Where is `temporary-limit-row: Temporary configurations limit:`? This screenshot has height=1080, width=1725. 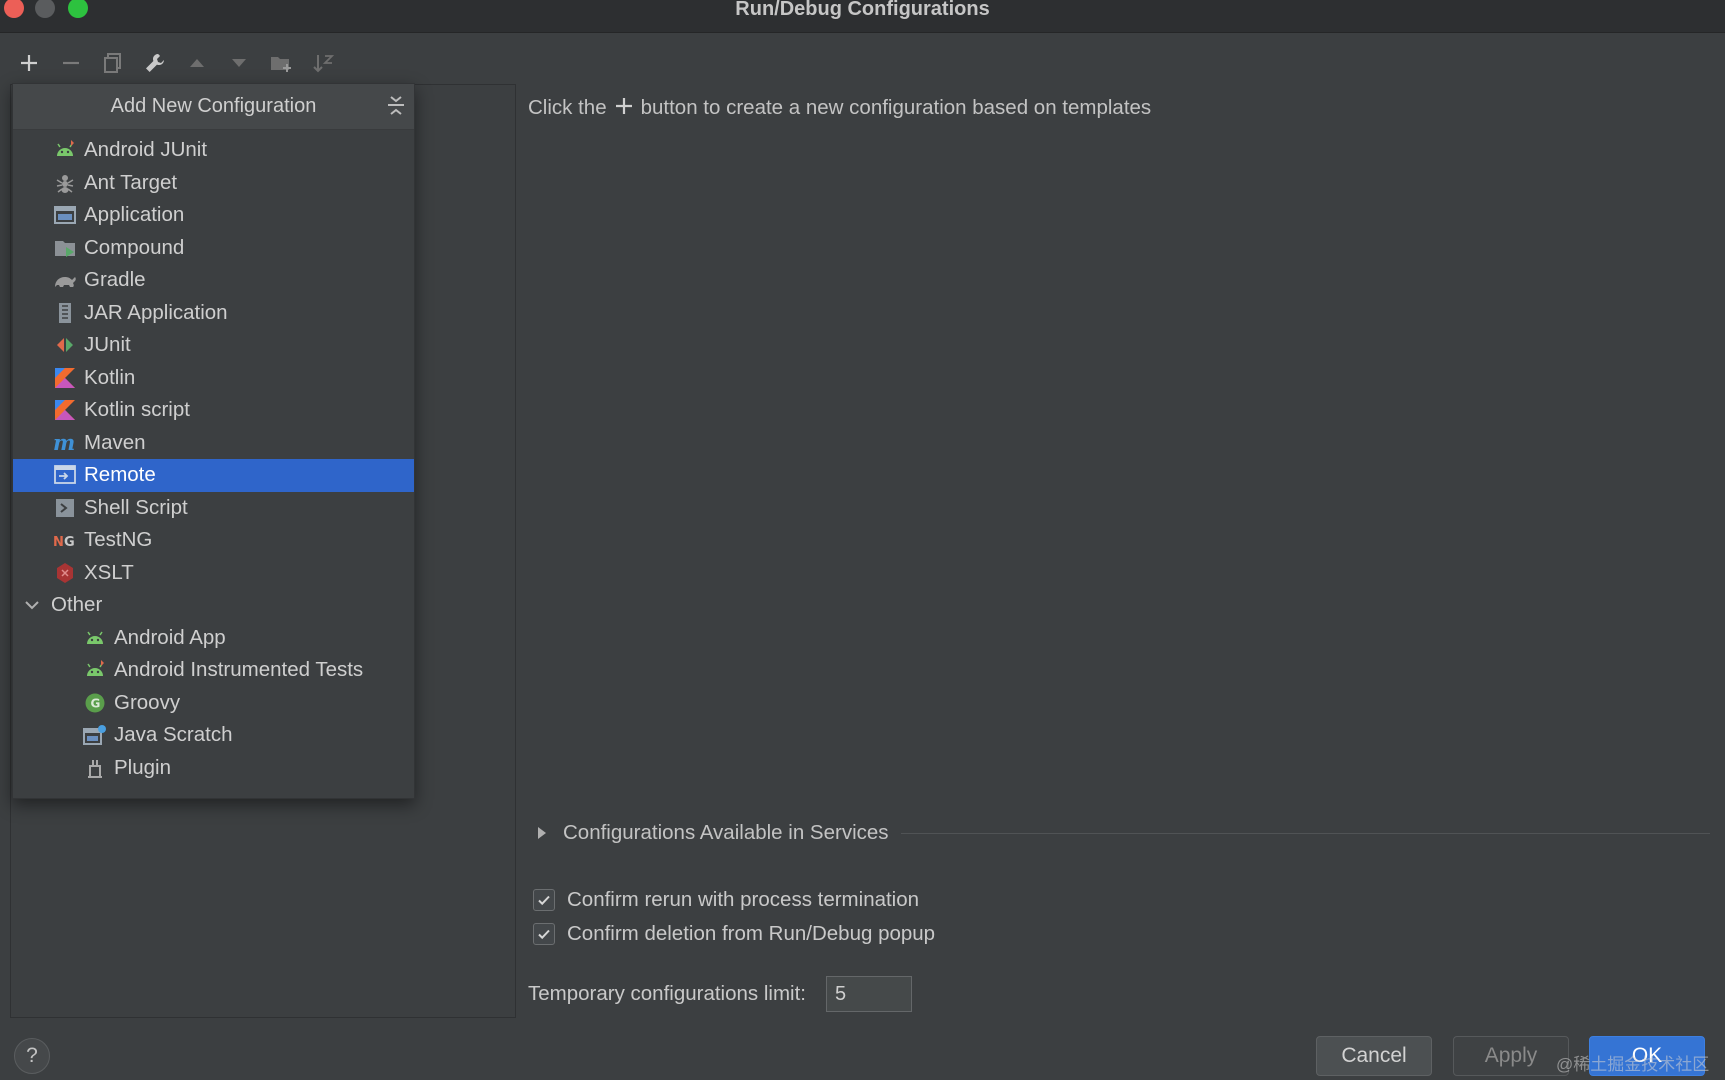 temporary-limit-row: Temporary configurations limit: is located at coordinates (720, 994).